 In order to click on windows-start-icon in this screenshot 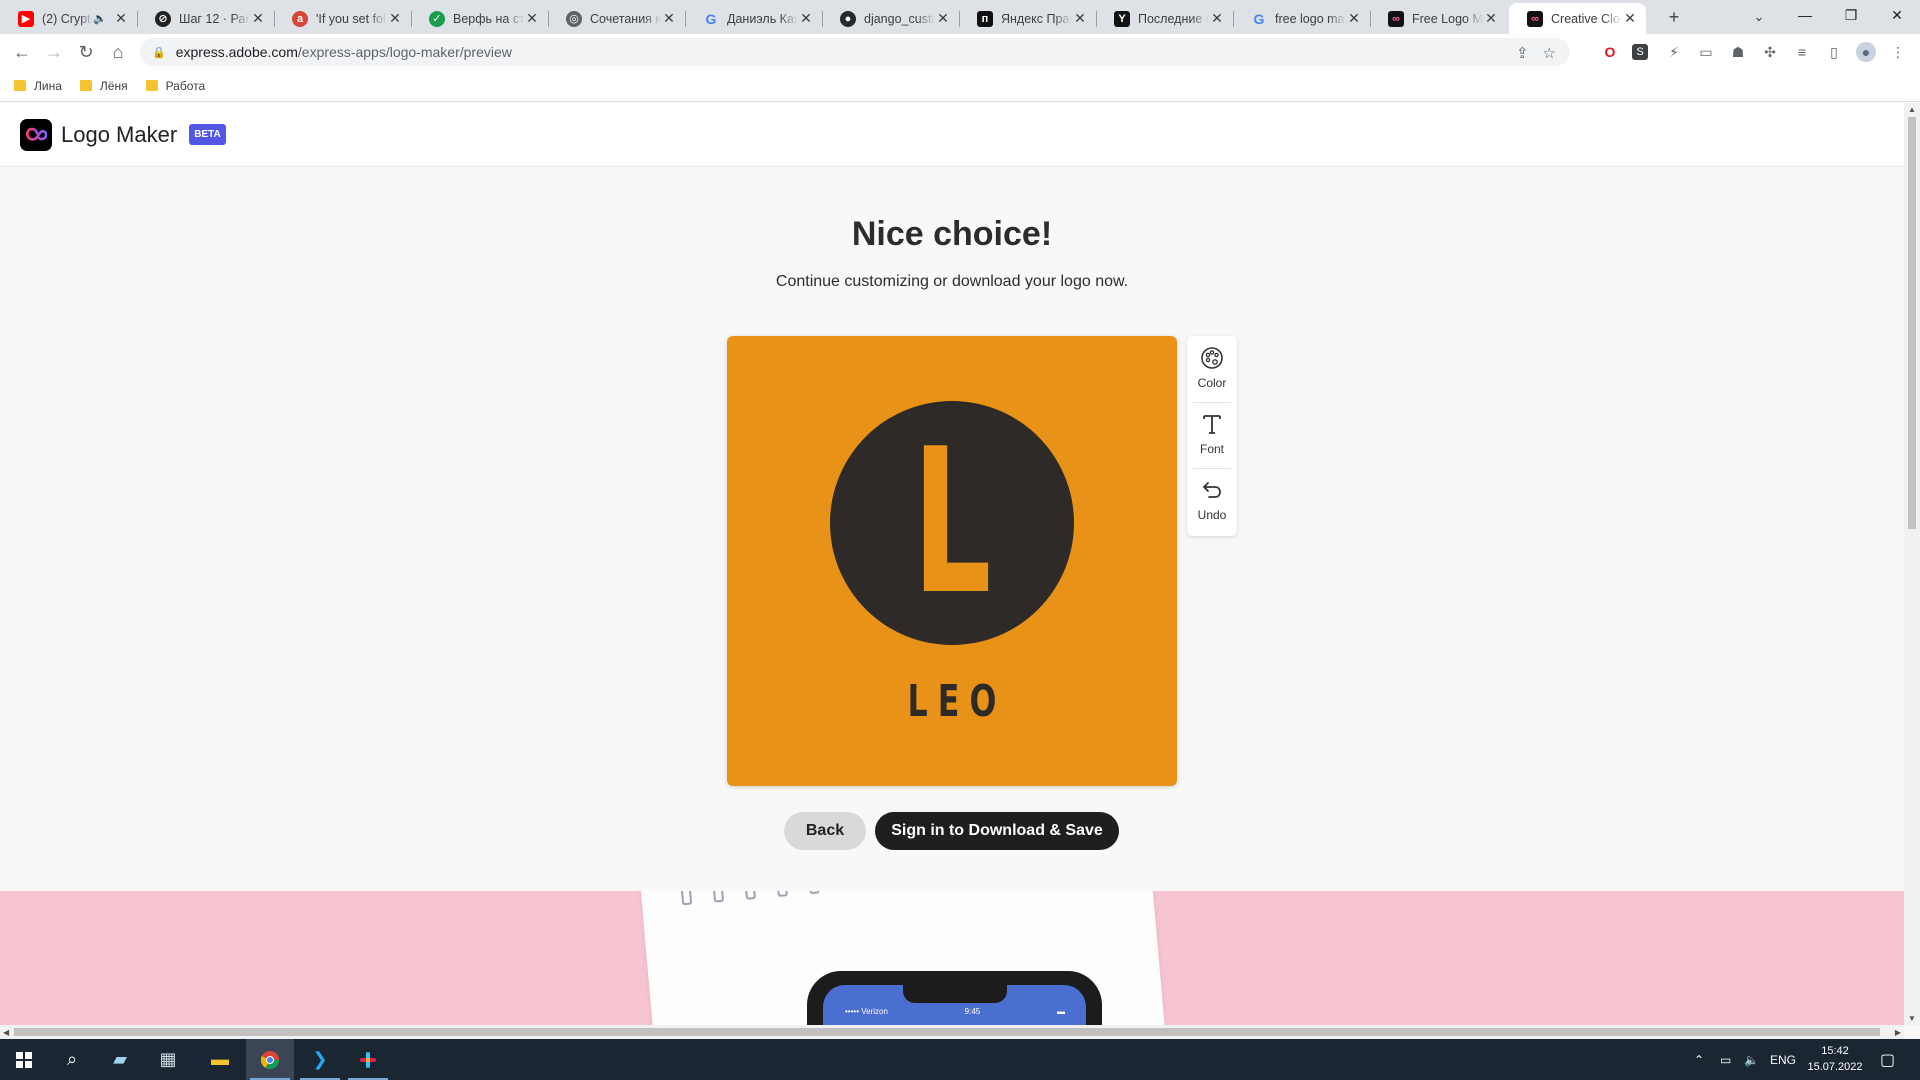, I will do `click(24, 1059)`.